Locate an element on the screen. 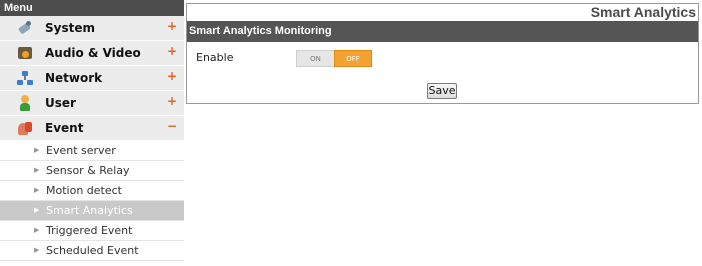 This screenshot has width=702, height=266. sidebar-item-label: User is located at coordinates (60, 103).